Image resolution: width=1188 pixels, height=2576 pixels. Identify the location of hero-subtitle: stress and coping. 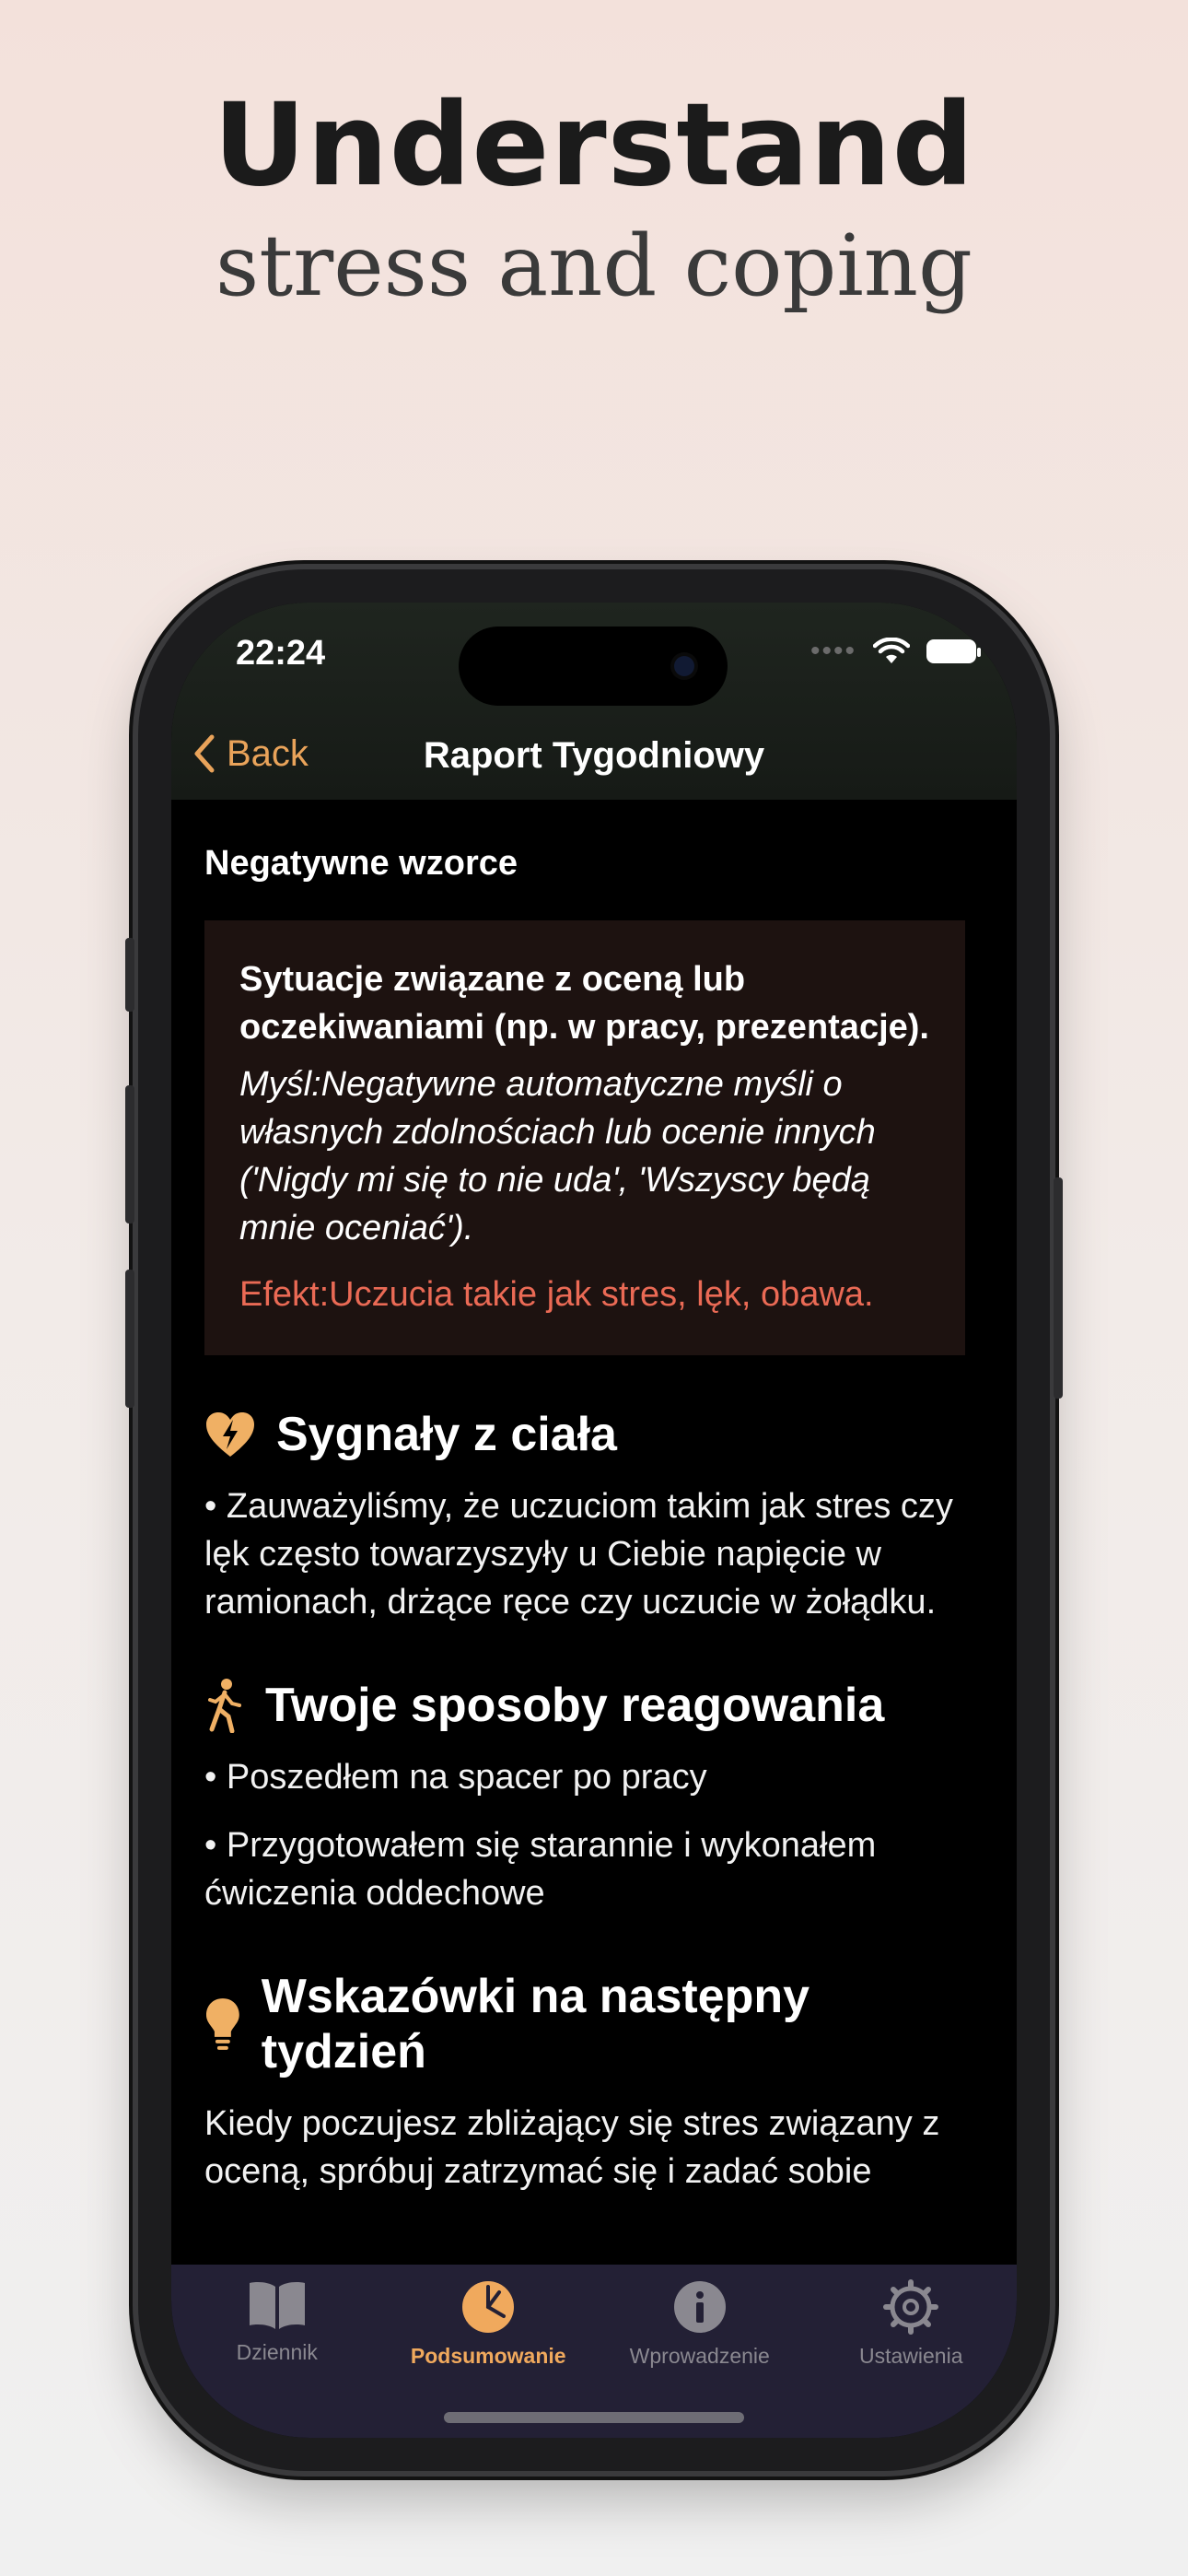
(594, 266).